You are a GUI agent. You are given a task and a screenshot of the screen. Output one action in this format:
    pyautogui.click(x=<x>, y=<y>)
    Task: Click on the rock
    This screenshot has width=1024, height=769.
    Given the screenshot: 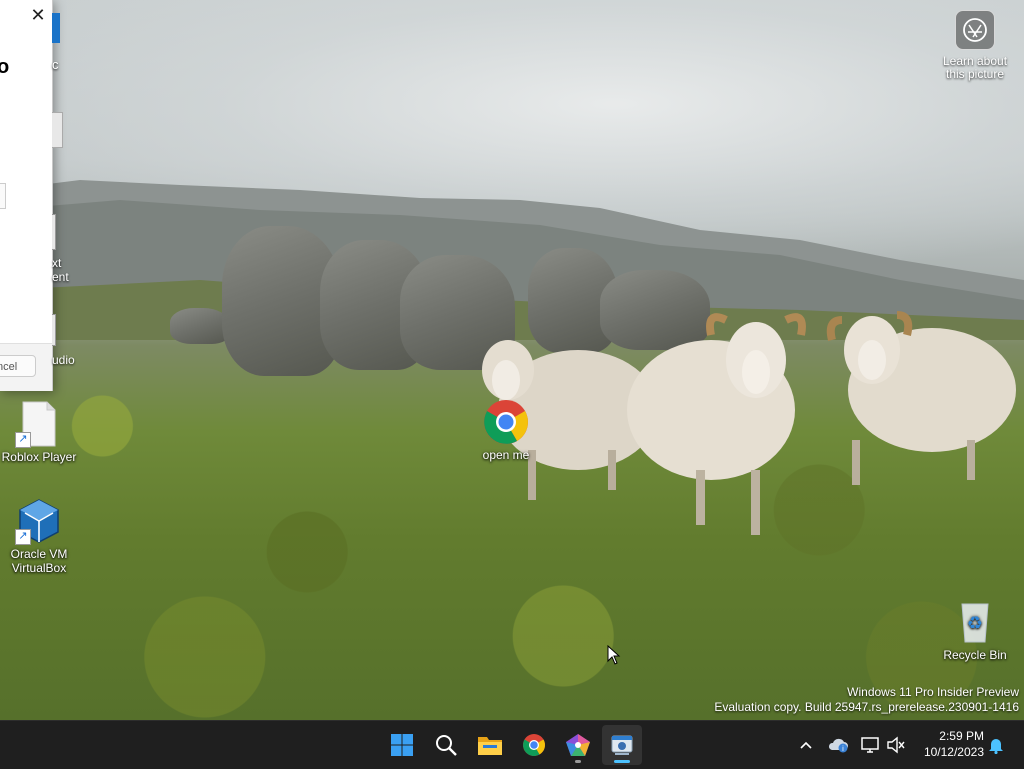 What is the action you would take?
    pyautogui.click(x=200, y=326)
    